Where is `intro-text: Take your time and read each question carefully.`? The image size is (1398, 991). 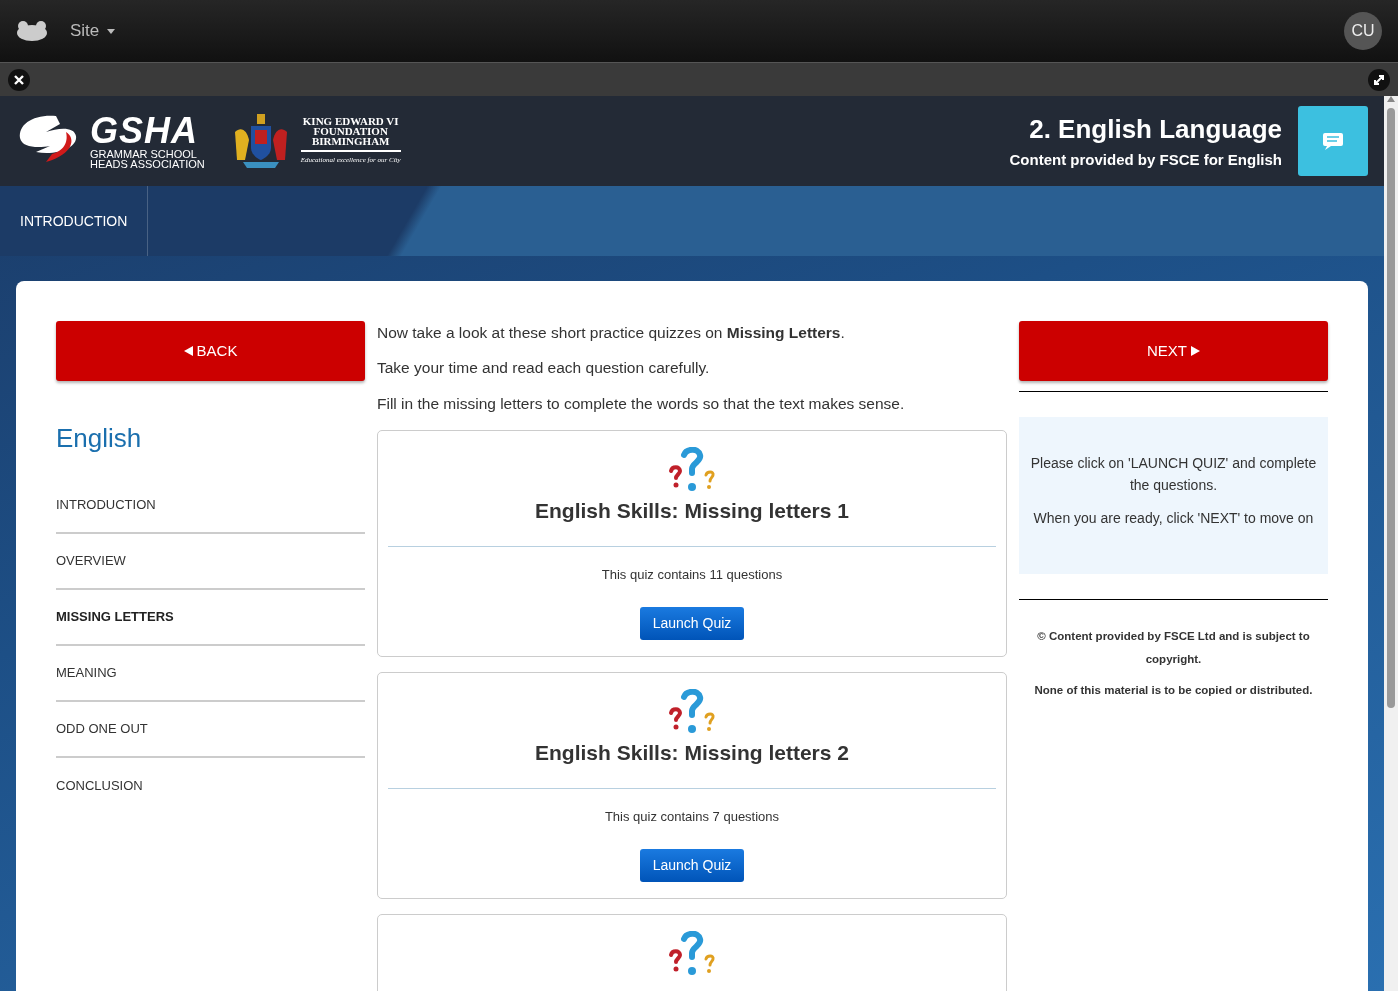 intro-text: Take your time and read each question carefully. is located at coordinates (544, 368).